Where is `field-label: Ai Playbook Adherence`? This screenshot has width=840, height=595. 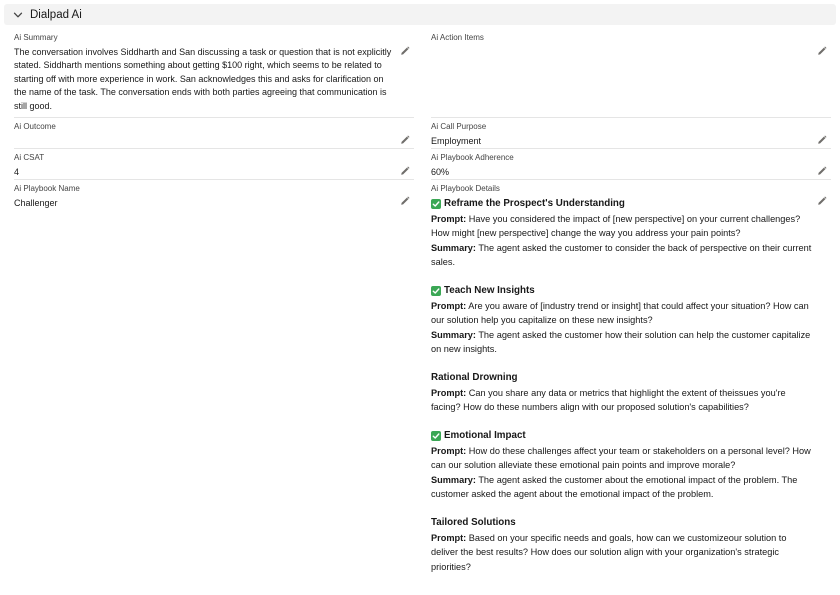 field-label: Ai Playbook Adherence is located at coordinates (472, 157).